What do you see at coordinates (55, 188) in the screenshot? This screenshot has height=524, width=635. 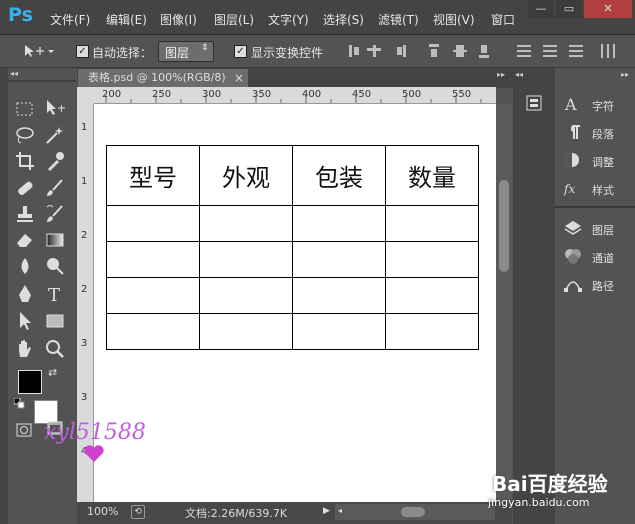 I see `brush-icon` at bounding box center [55, 188].